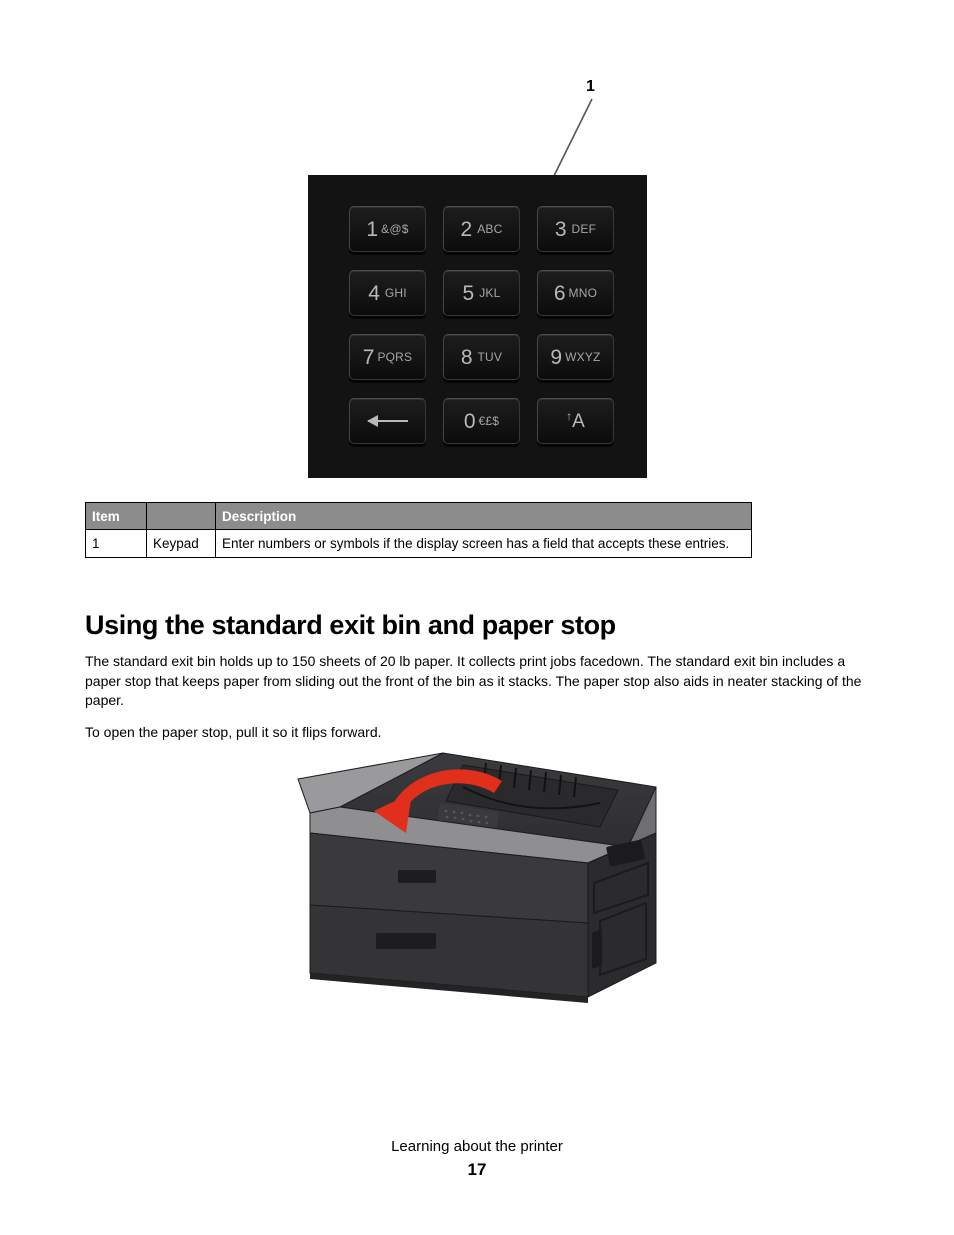 The height and width of the screenshot is (1235, 954). What do you see at coordinates (417, 876) in the screenshot?
I see `printer-front-handle-upper` at bounding box center [417, 876].